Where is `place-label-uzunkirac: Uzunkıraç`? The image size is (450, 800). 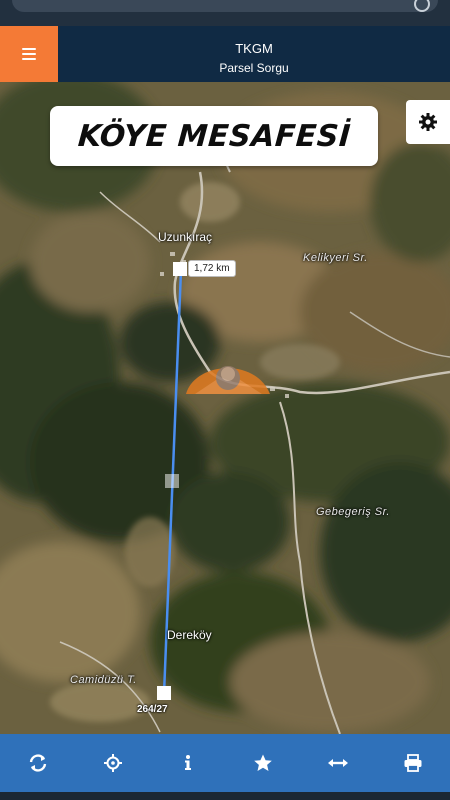 place-label-uzunkirac: Uzunkıraç is located at coordinates (185, 237).